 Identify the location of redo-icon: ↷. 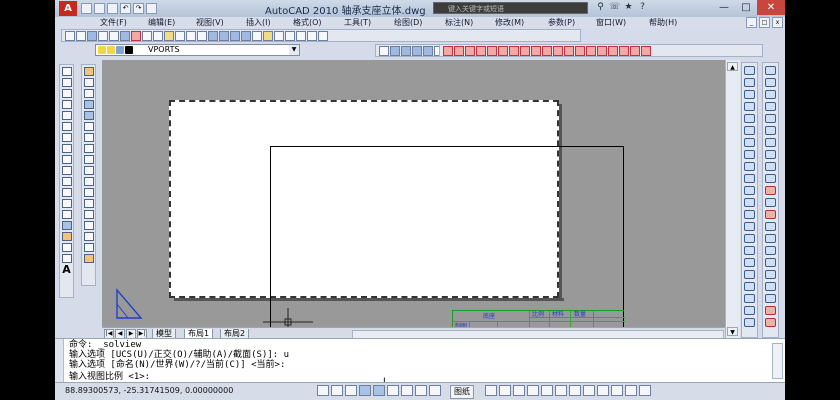
(138, 8).